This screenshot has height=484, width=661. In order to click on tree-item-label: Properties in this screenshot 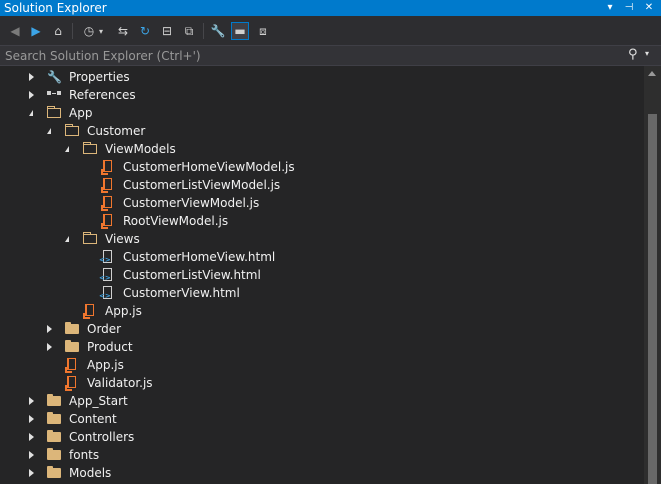, I will do `click(99, 77)`.